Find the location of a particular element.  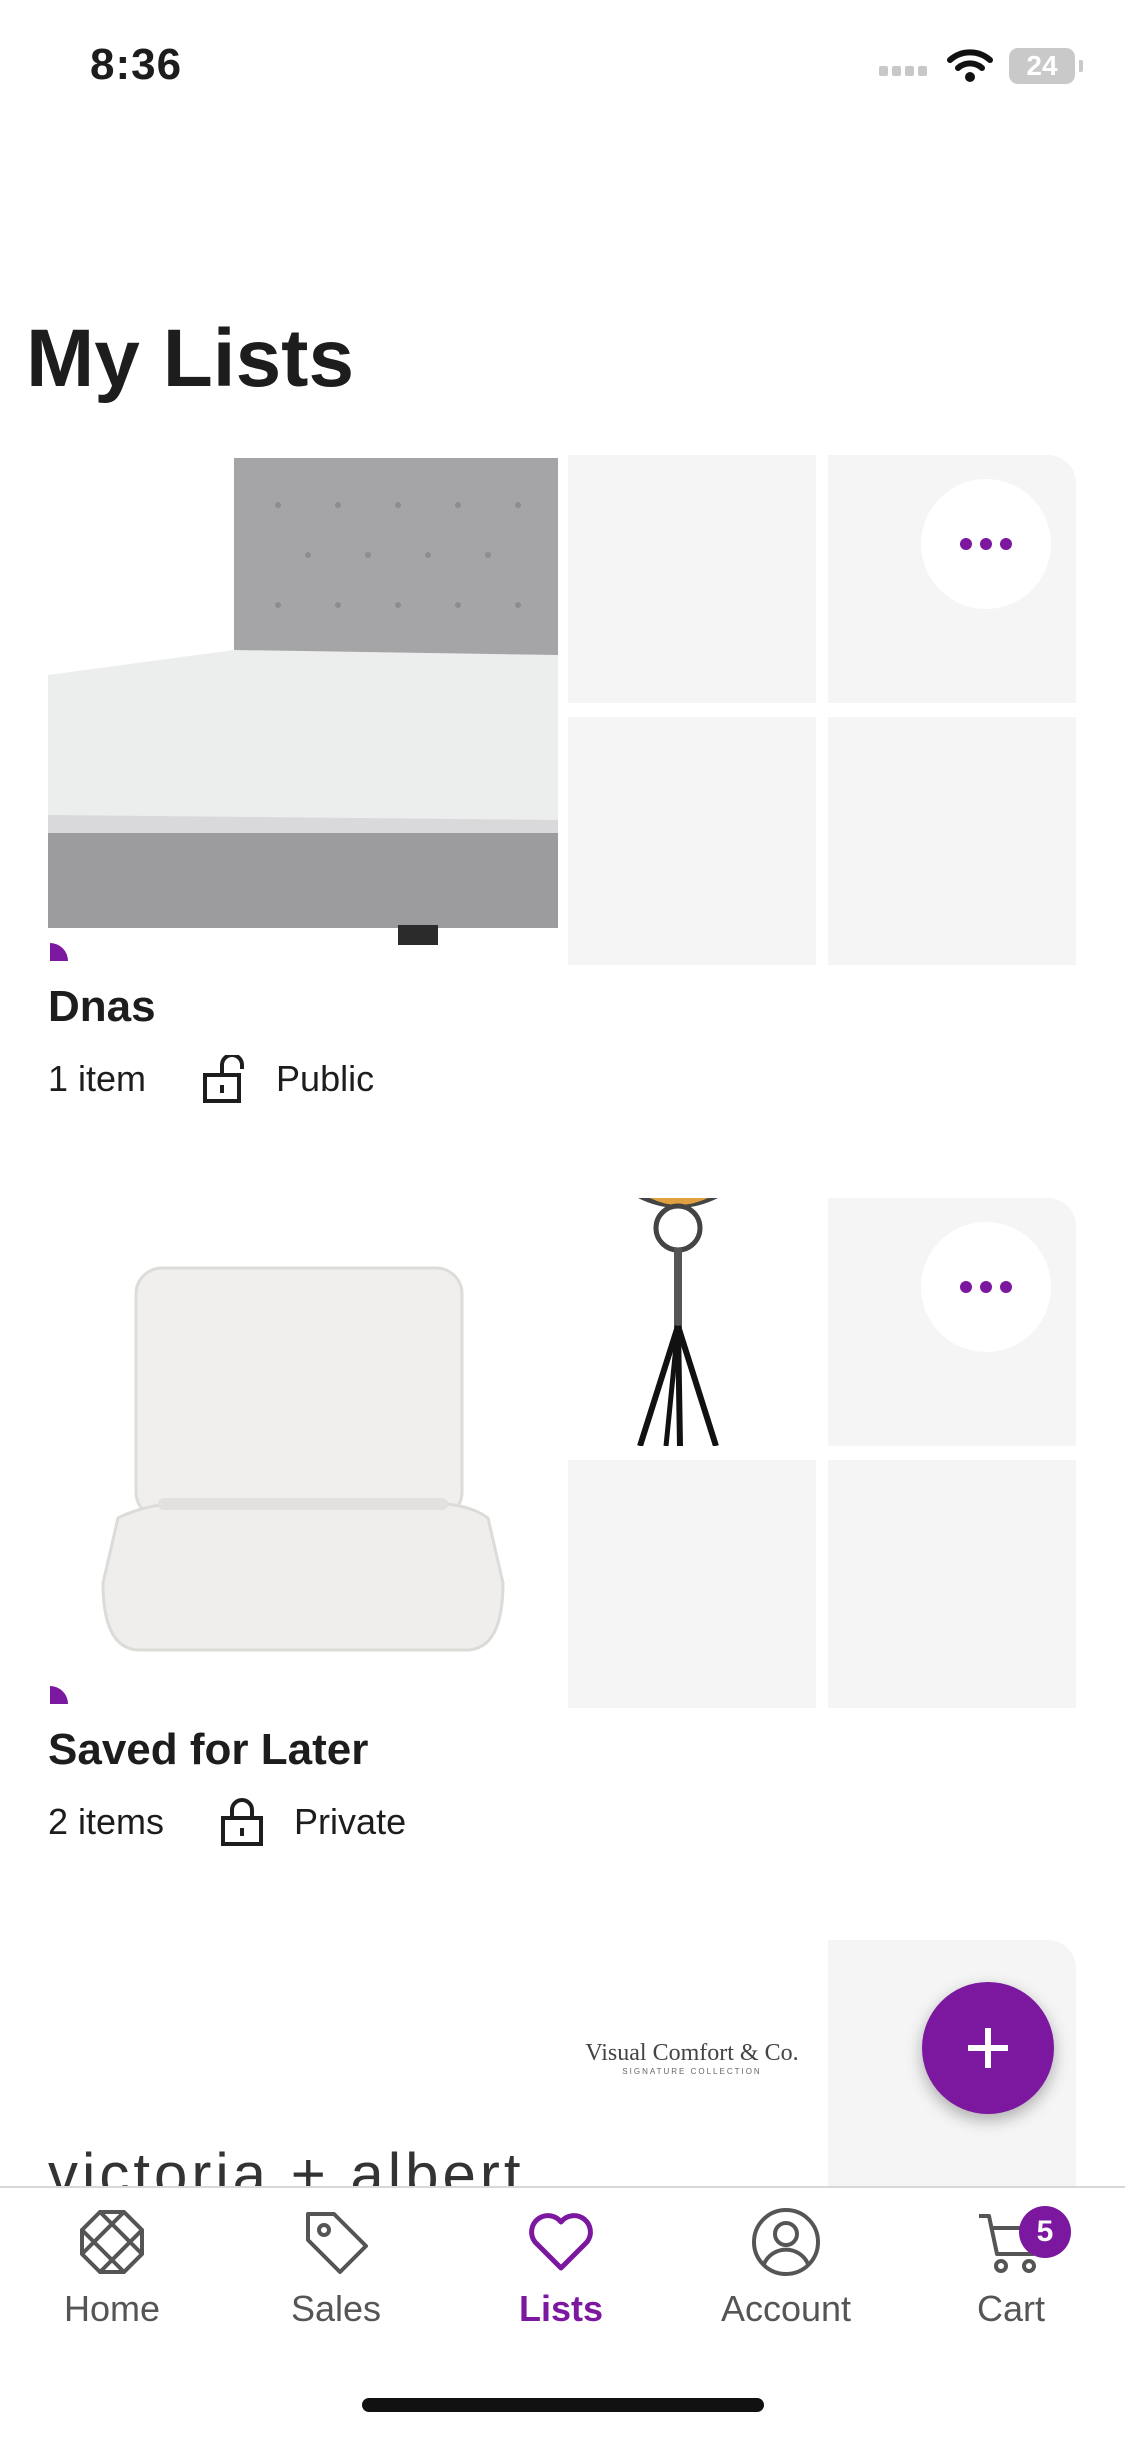

list-item-count: 1 item is located at coordinates (97, 1078).